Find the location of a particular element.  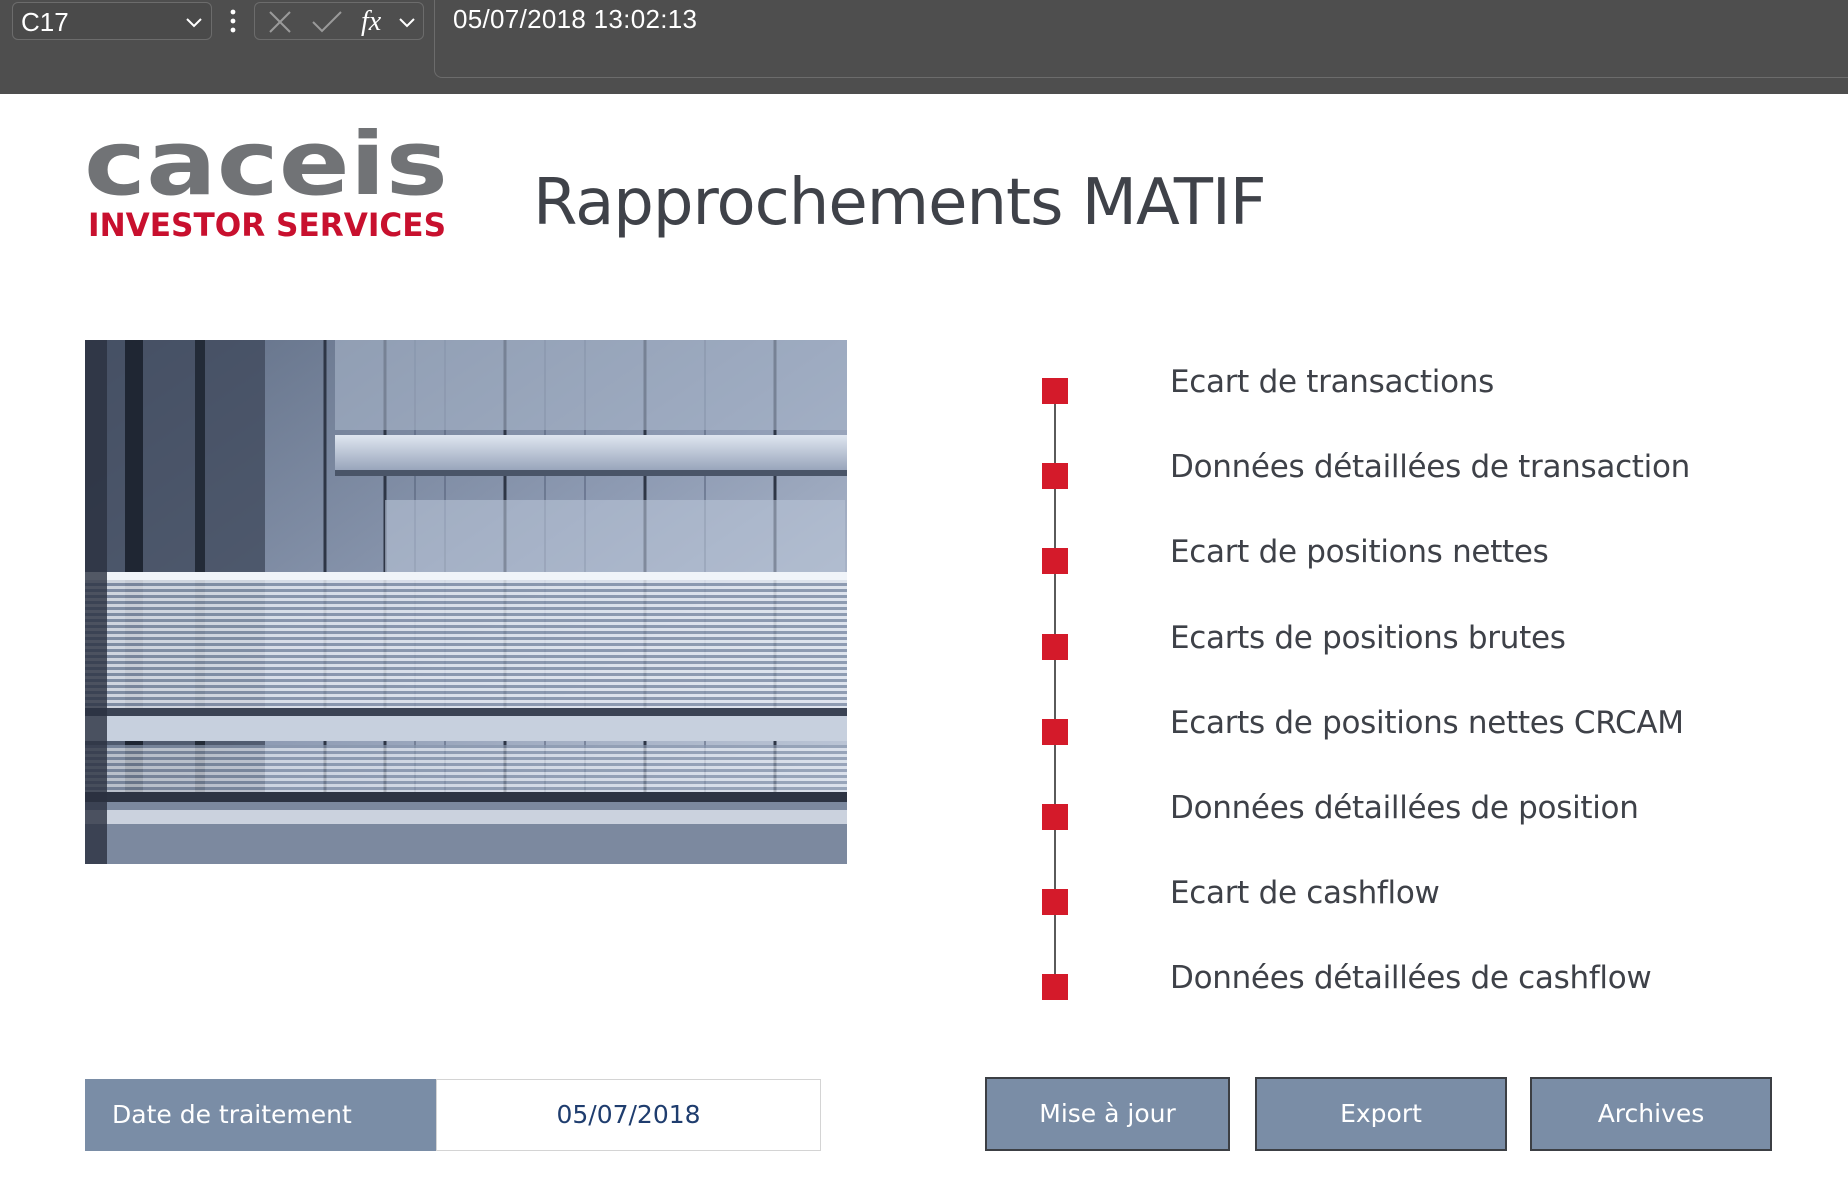

formula-bar: C17 fx 05/07/2018 13:02:13 is located at coordinates (924, 47).